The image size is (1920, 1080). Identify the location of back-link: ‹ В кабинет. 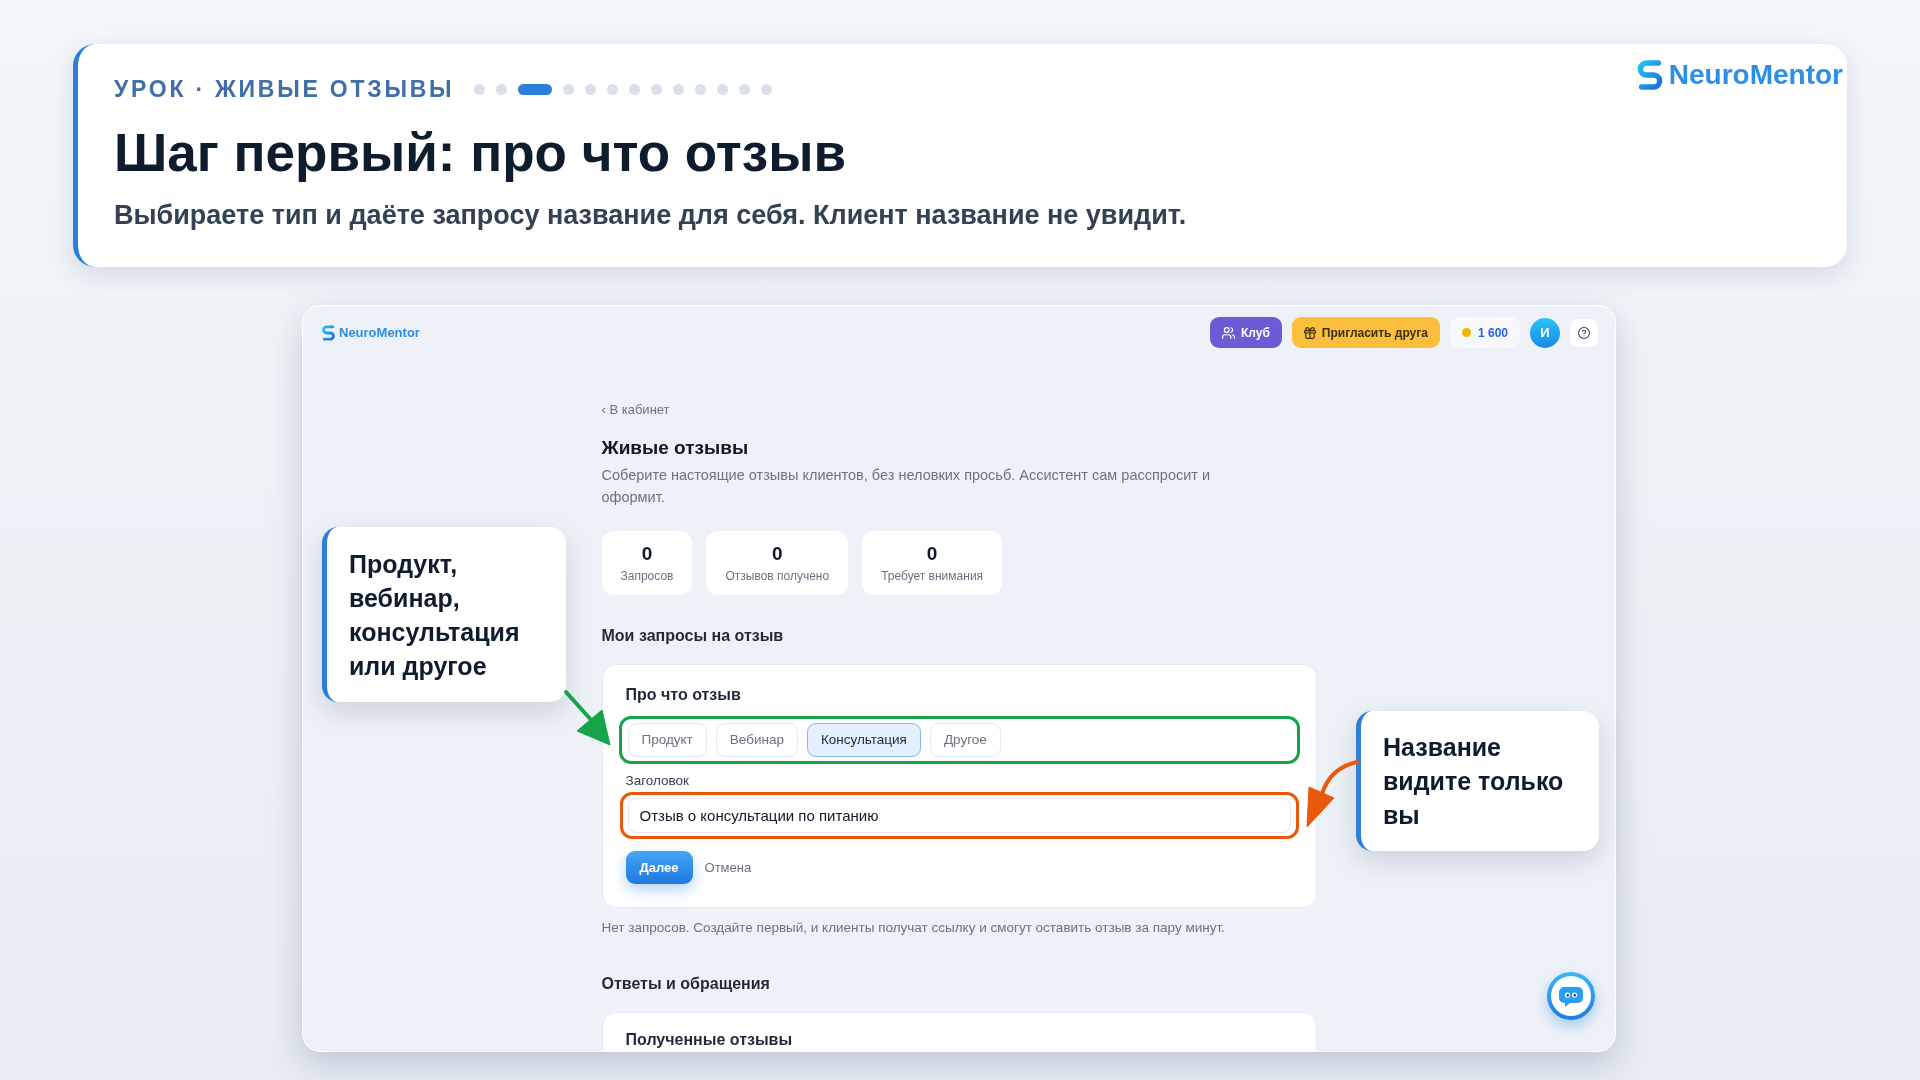
(635, 410).